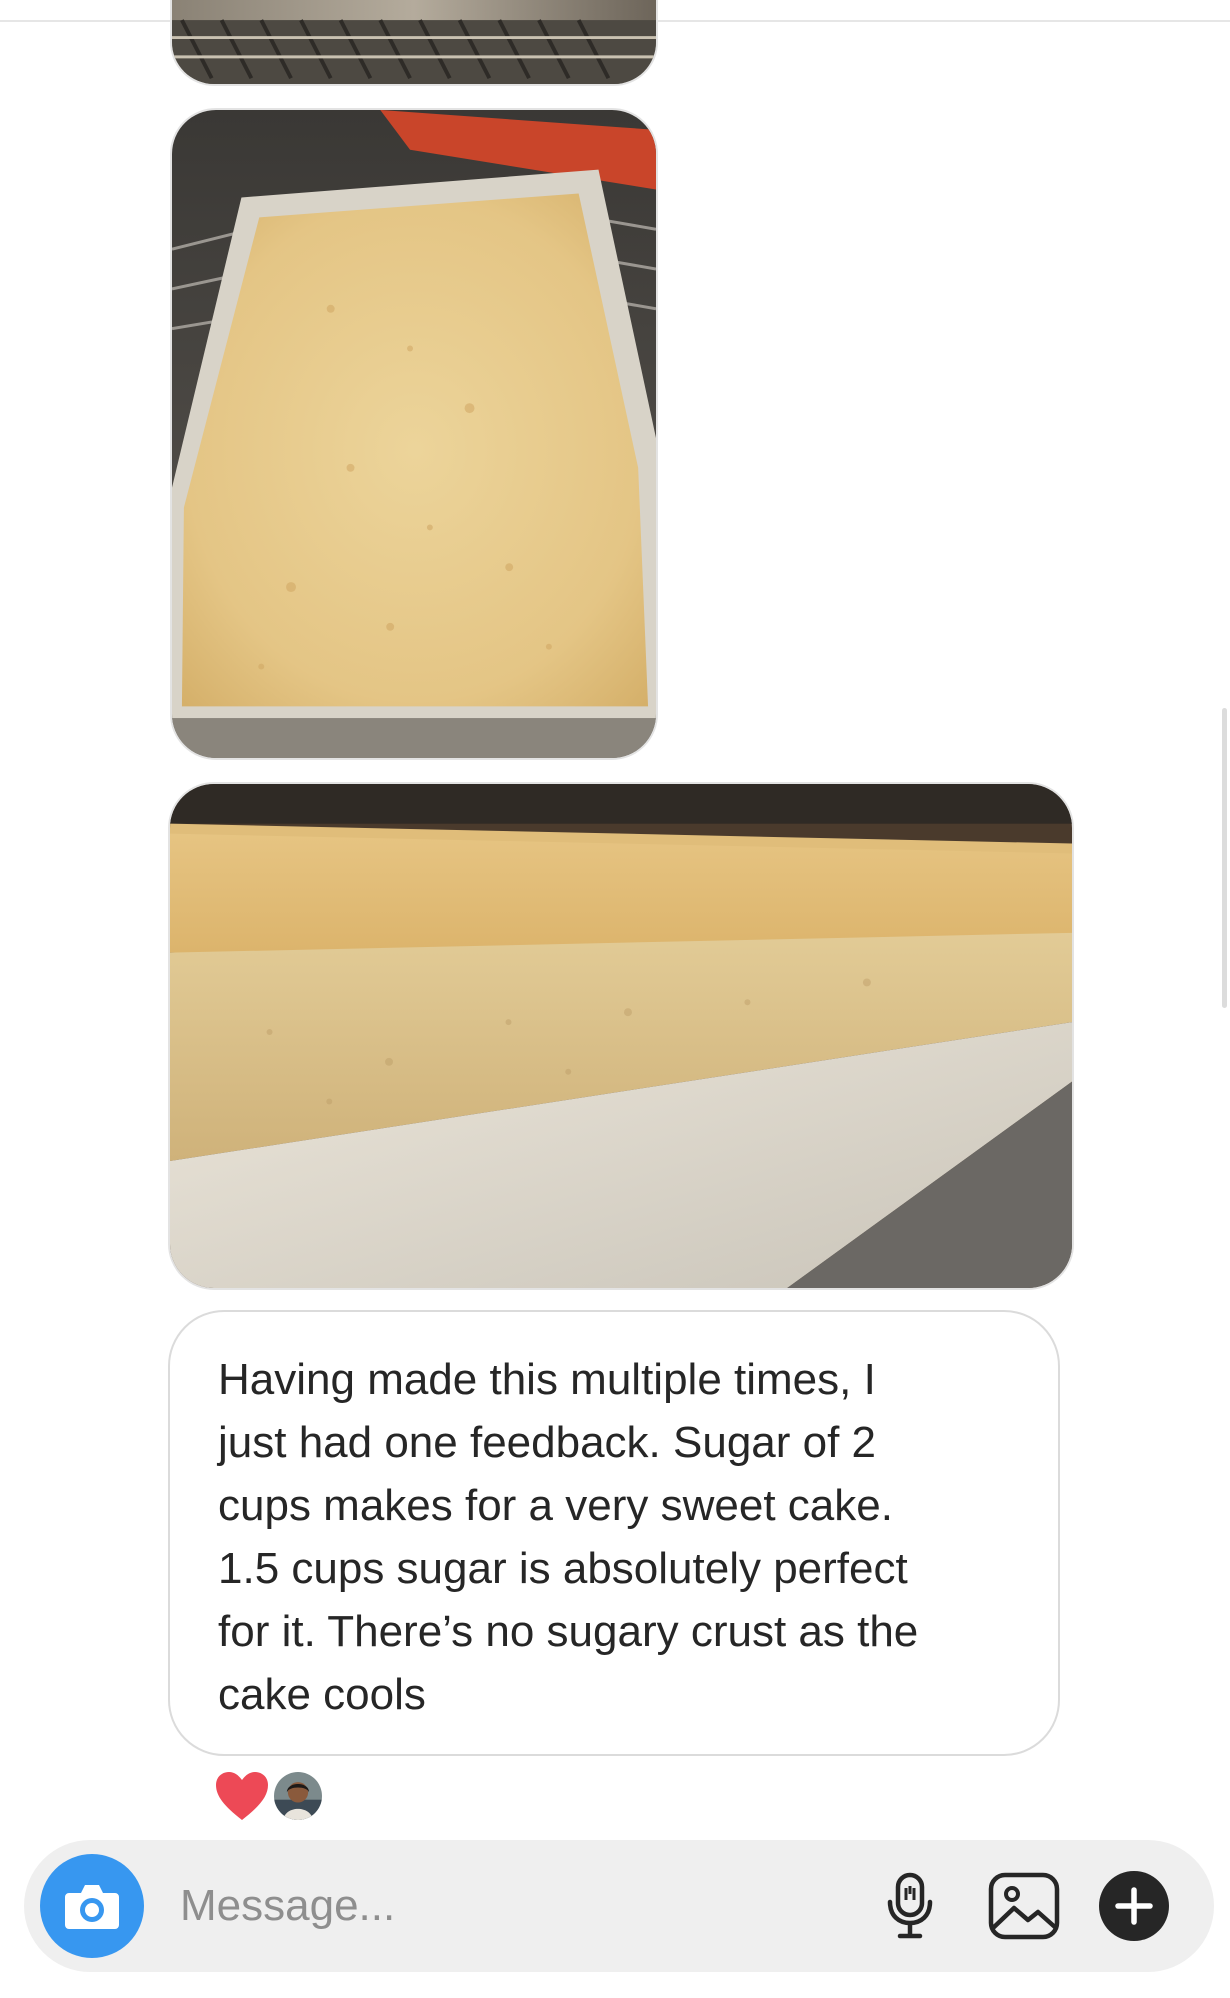 The height and width of the screenshot is (1998, 1230). I want to click on cooling-rack-image, so click(414, 42).